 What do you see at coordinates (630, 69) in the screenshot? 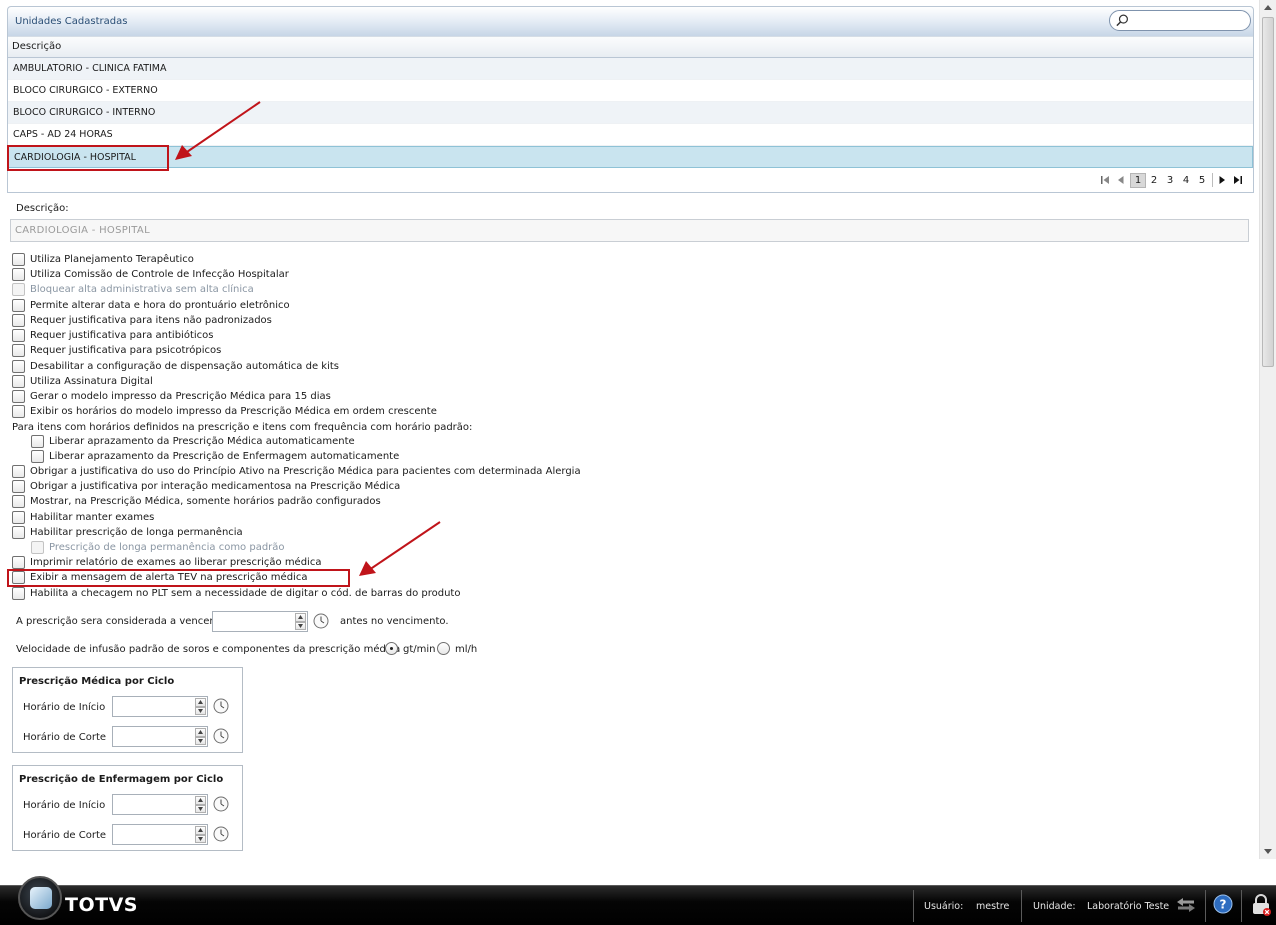
I see `table-row: AMBULATORIO - CLINICA FATIMA` at bounding box center [630, 69].